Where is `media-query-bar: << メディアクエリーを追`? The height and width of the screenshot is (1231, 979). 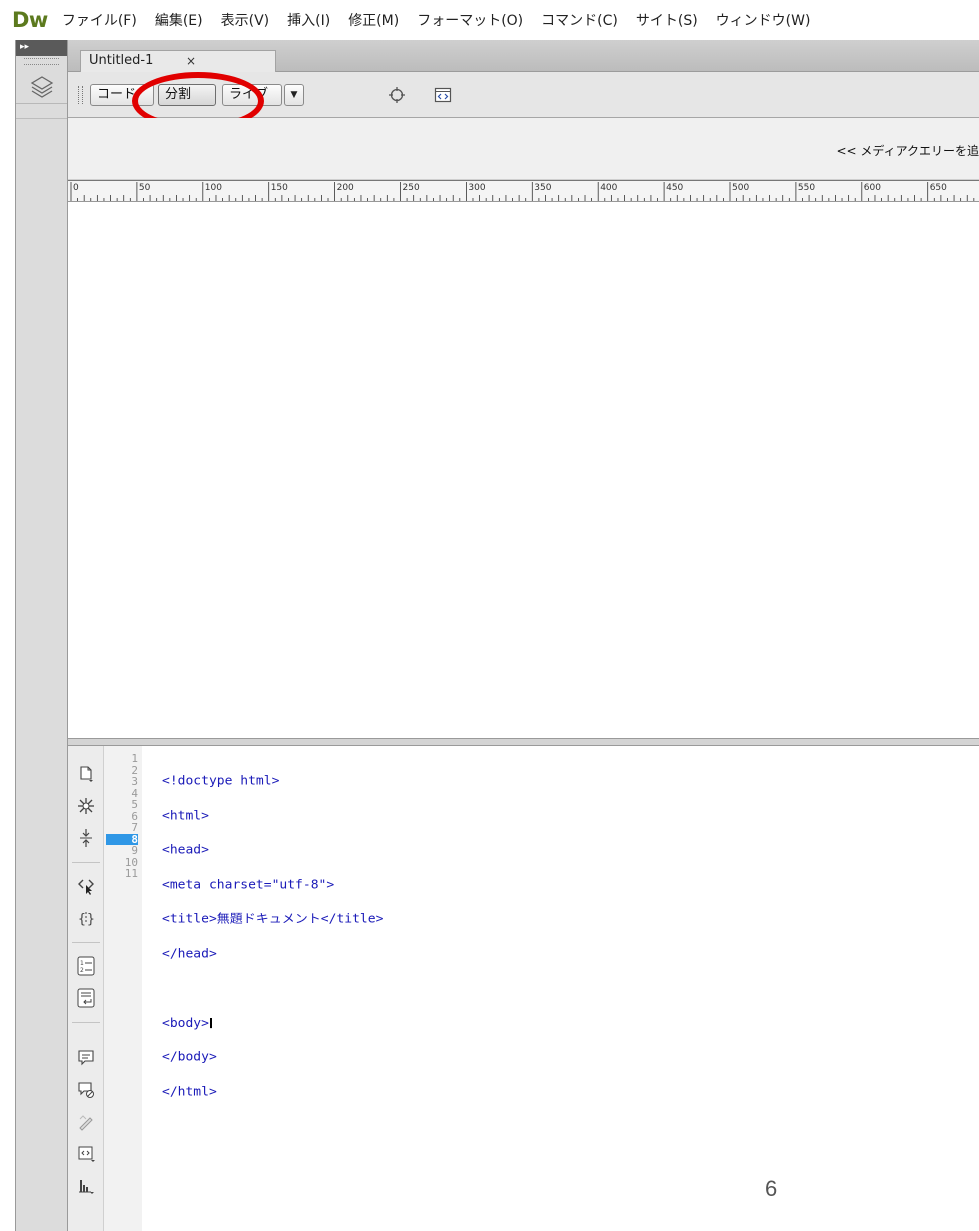 media-query-bar: << メディアクエリーを追 is located at coordinates (523, 149).